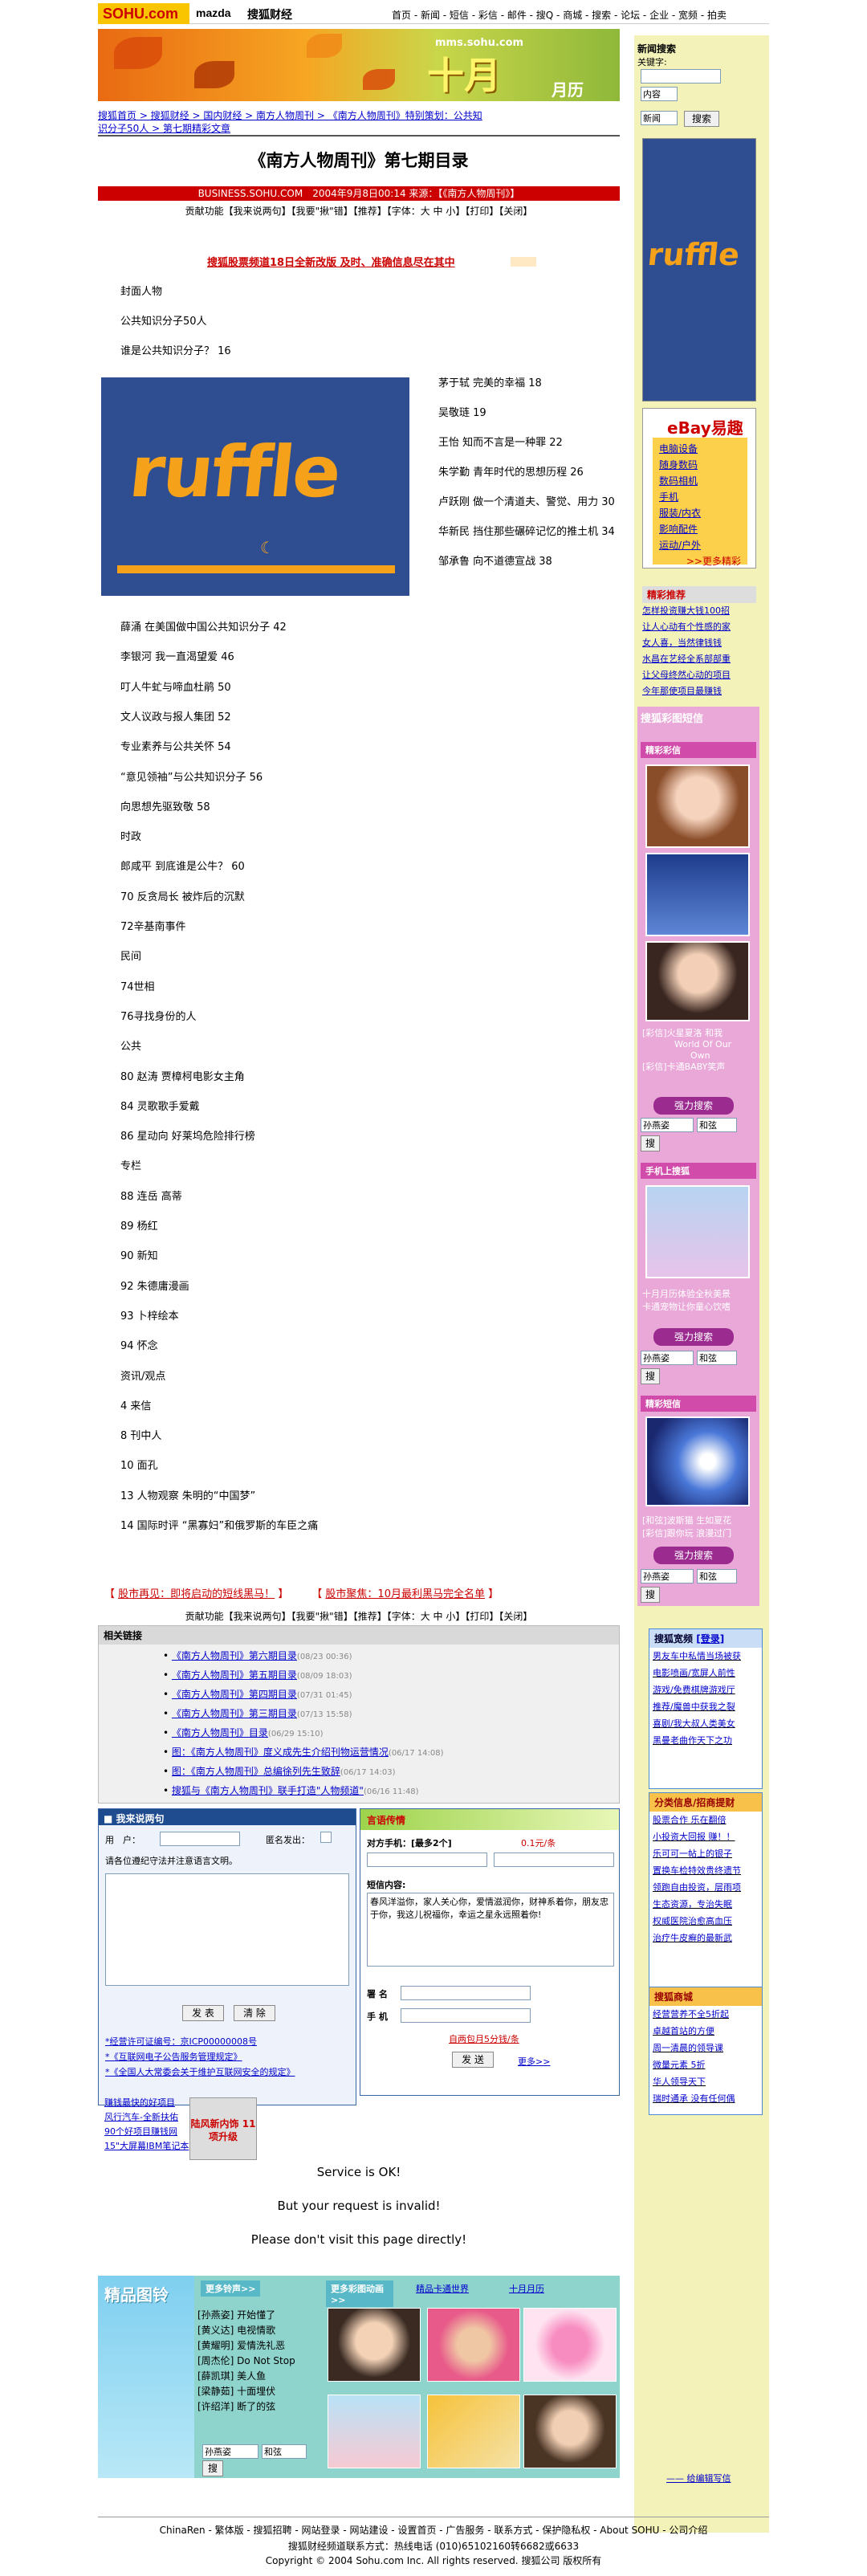 This screenshot has width=867, height=2576. Describe the element at coordinates (701, 119) in the screenshot. I see `search-button: 搜索` at that location.